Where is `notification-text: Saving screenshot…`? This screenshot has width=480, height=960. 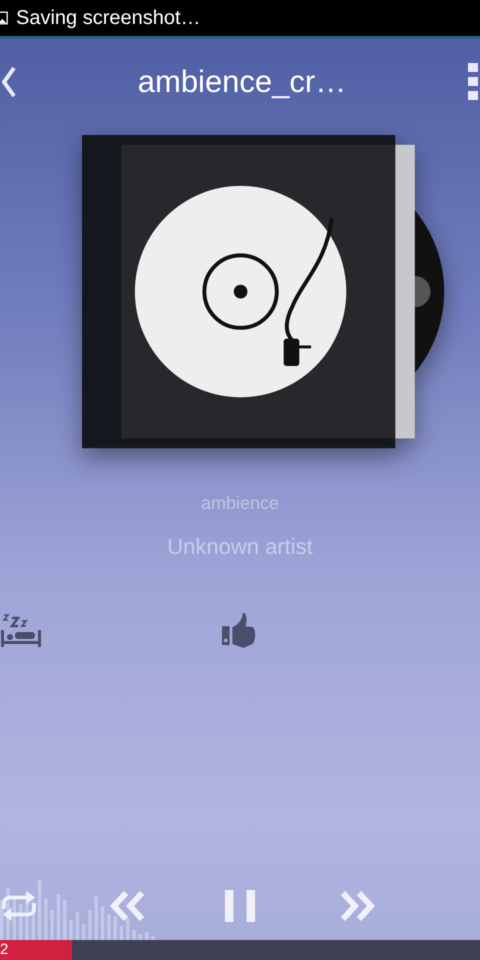 notification-text: Saving screenshot… is located at coordinates (108, 18).